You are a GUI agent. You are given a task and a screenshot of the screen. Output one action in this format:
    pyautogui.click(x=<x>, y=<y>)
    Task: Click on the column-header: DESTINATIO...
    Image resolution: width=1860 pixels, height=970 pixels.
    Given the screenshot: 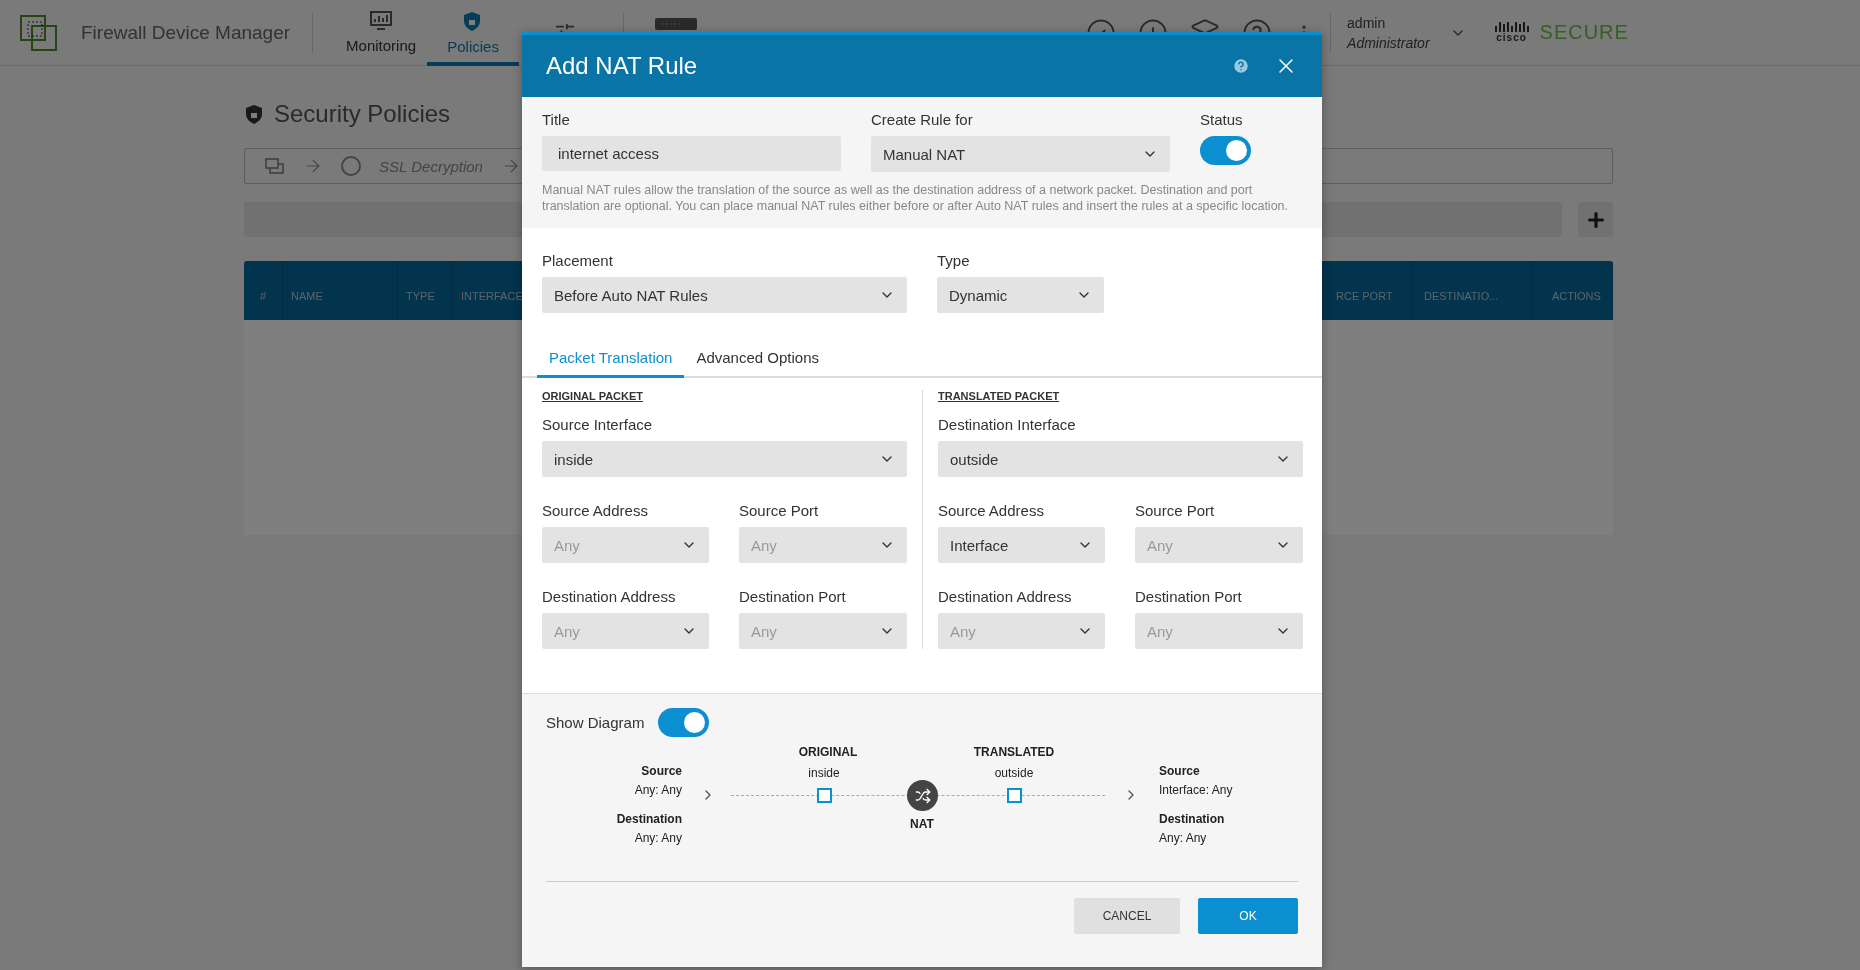 What is the action you would take?
    pyautogui.click(x=1472, y=290)
    